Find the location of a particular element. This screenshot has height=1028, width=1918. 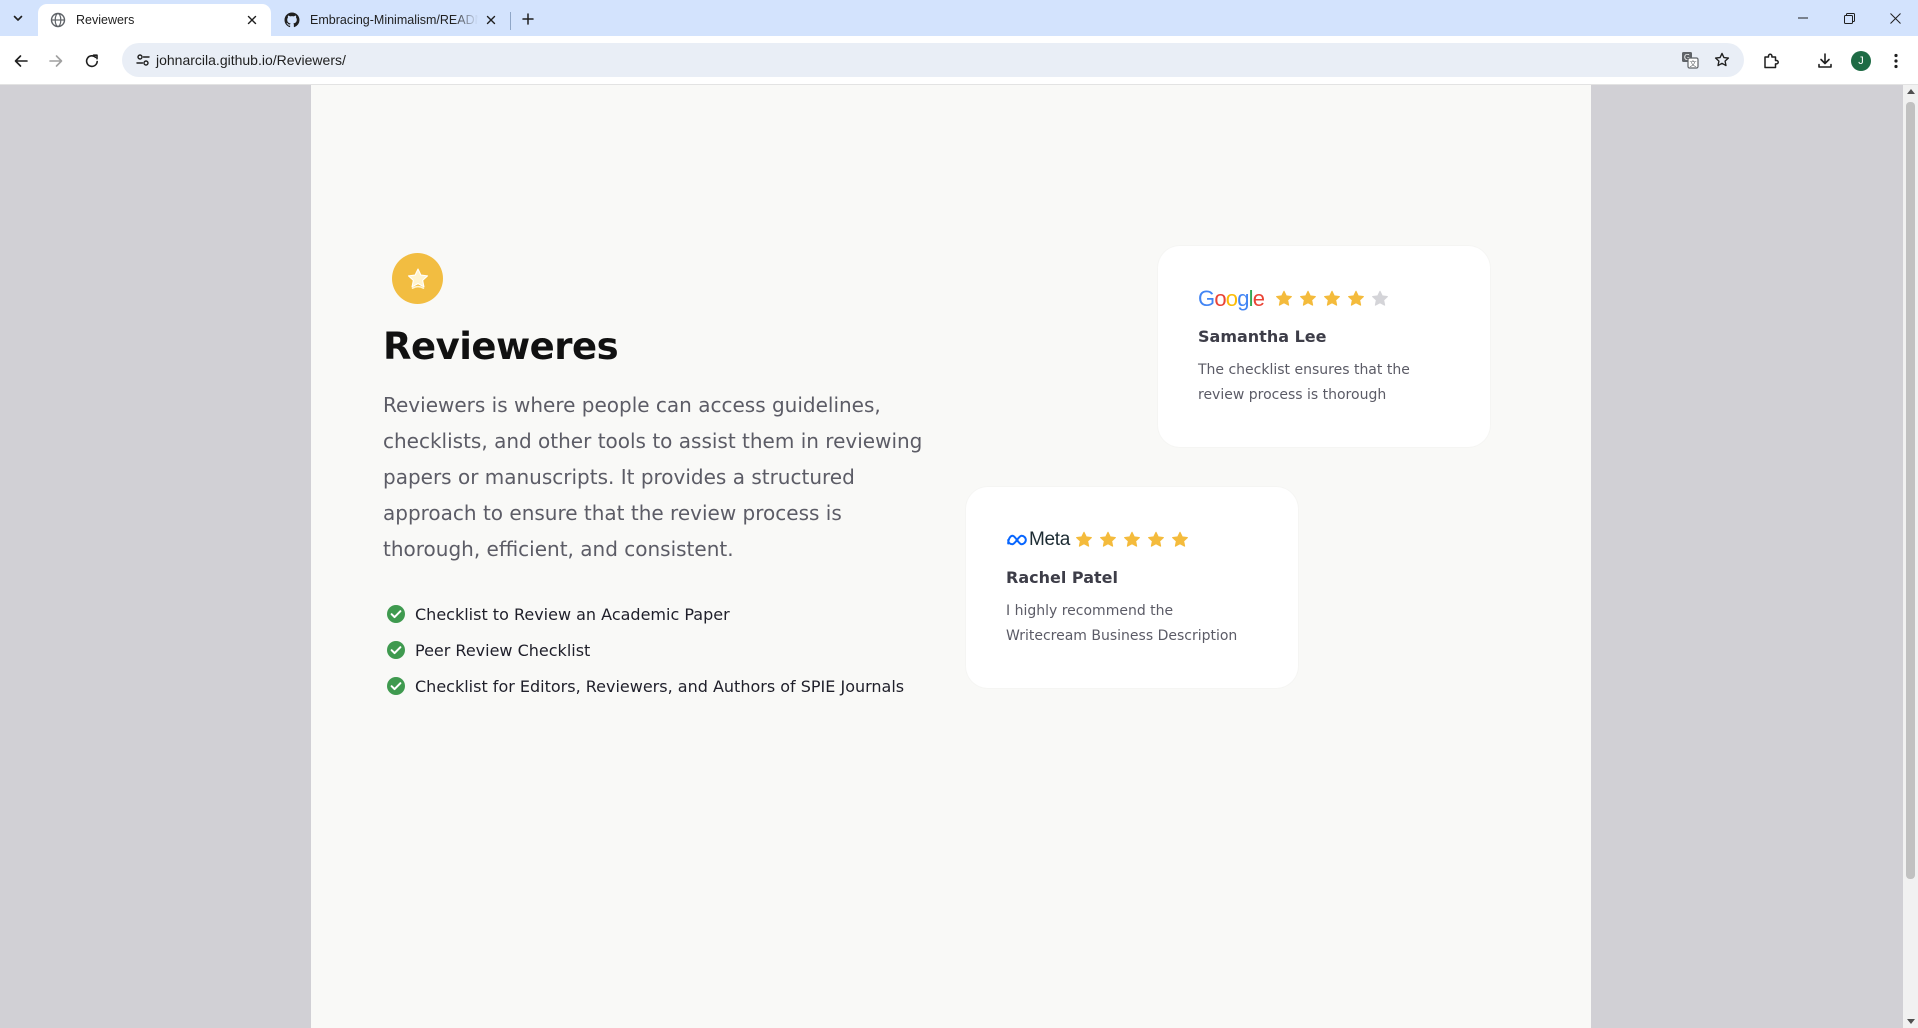

list-item: Peer Review Checklist is located at coordinates (643, 650).